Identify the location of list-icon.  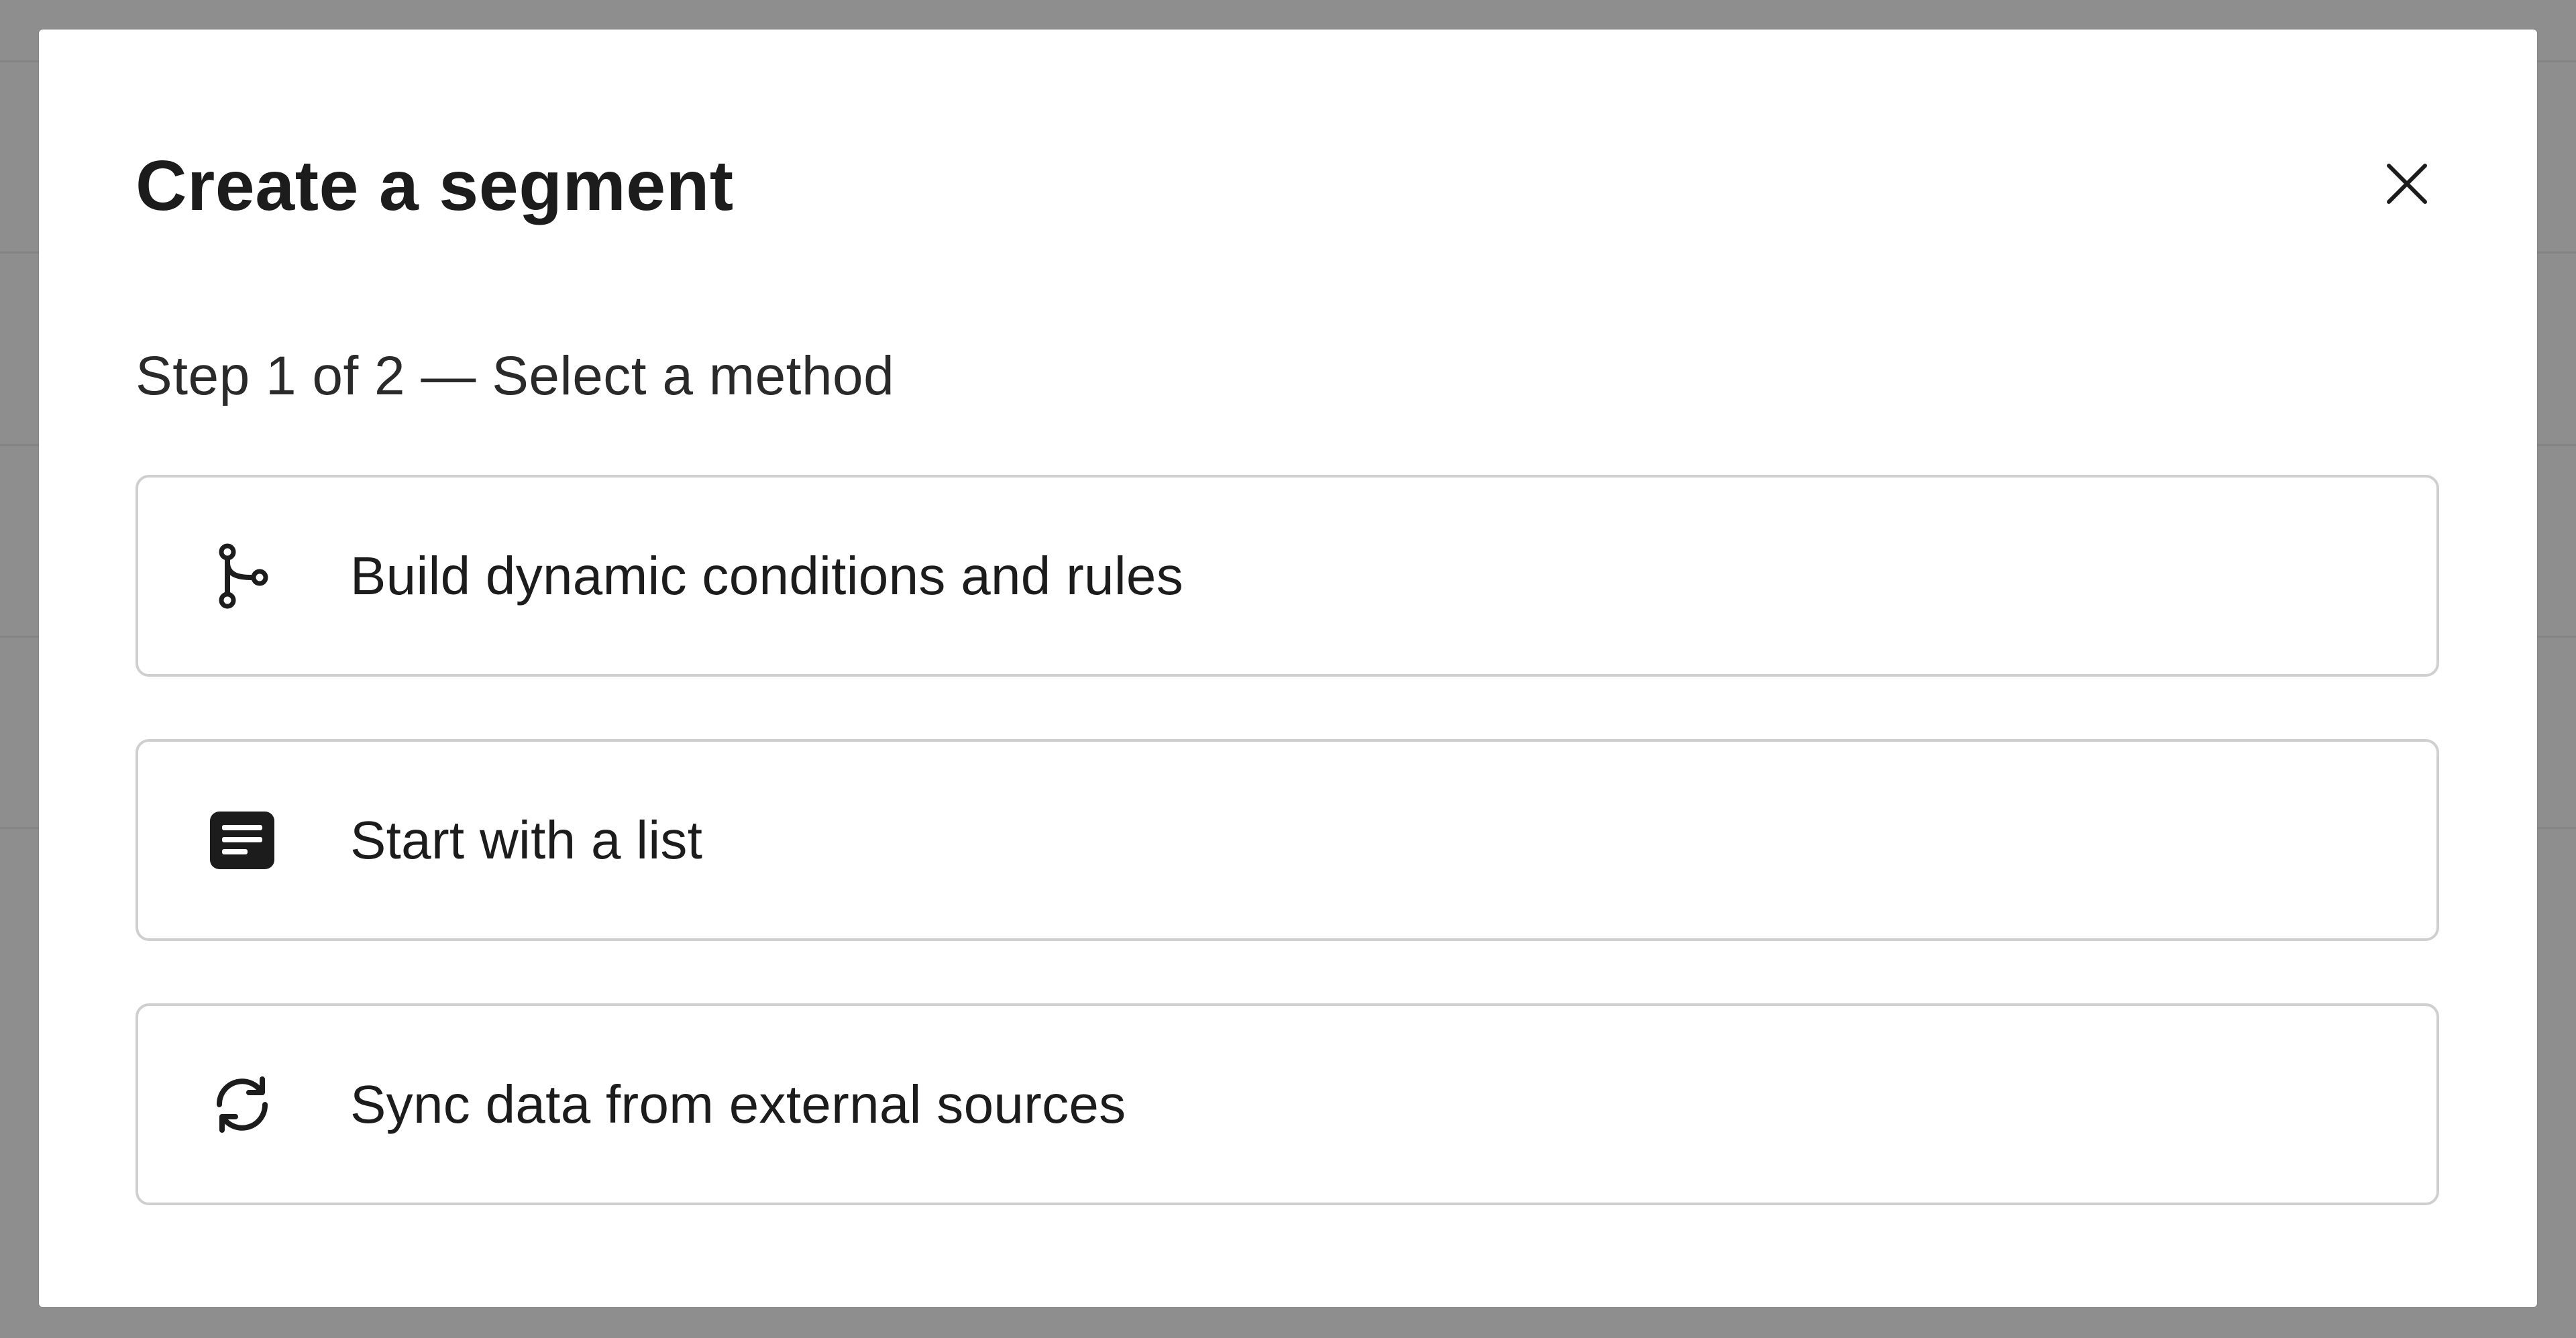
(242, 840).